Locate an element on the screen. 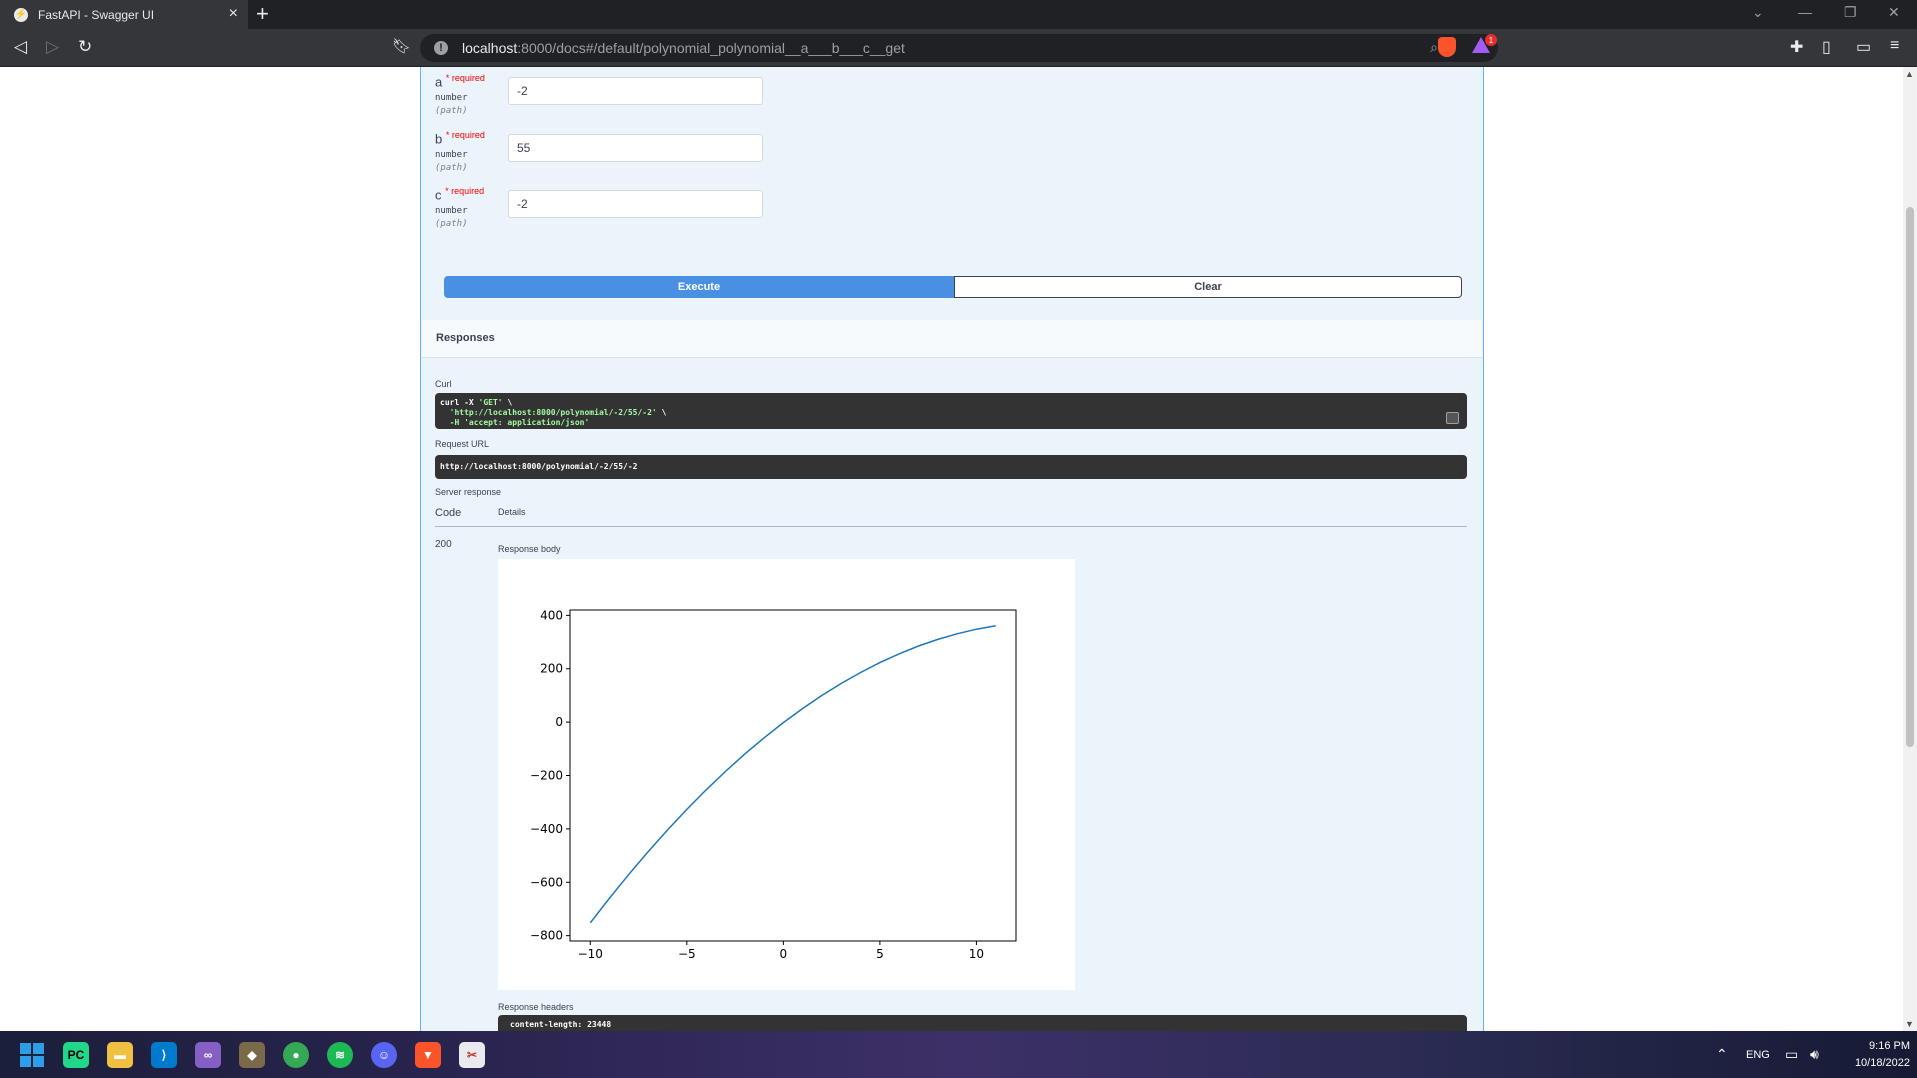 The height and width of the screenshot is (1078, 1917). tab-fastapi: ⚡ FastAPI - Swagger UI × is located at coordinates (124, 14).